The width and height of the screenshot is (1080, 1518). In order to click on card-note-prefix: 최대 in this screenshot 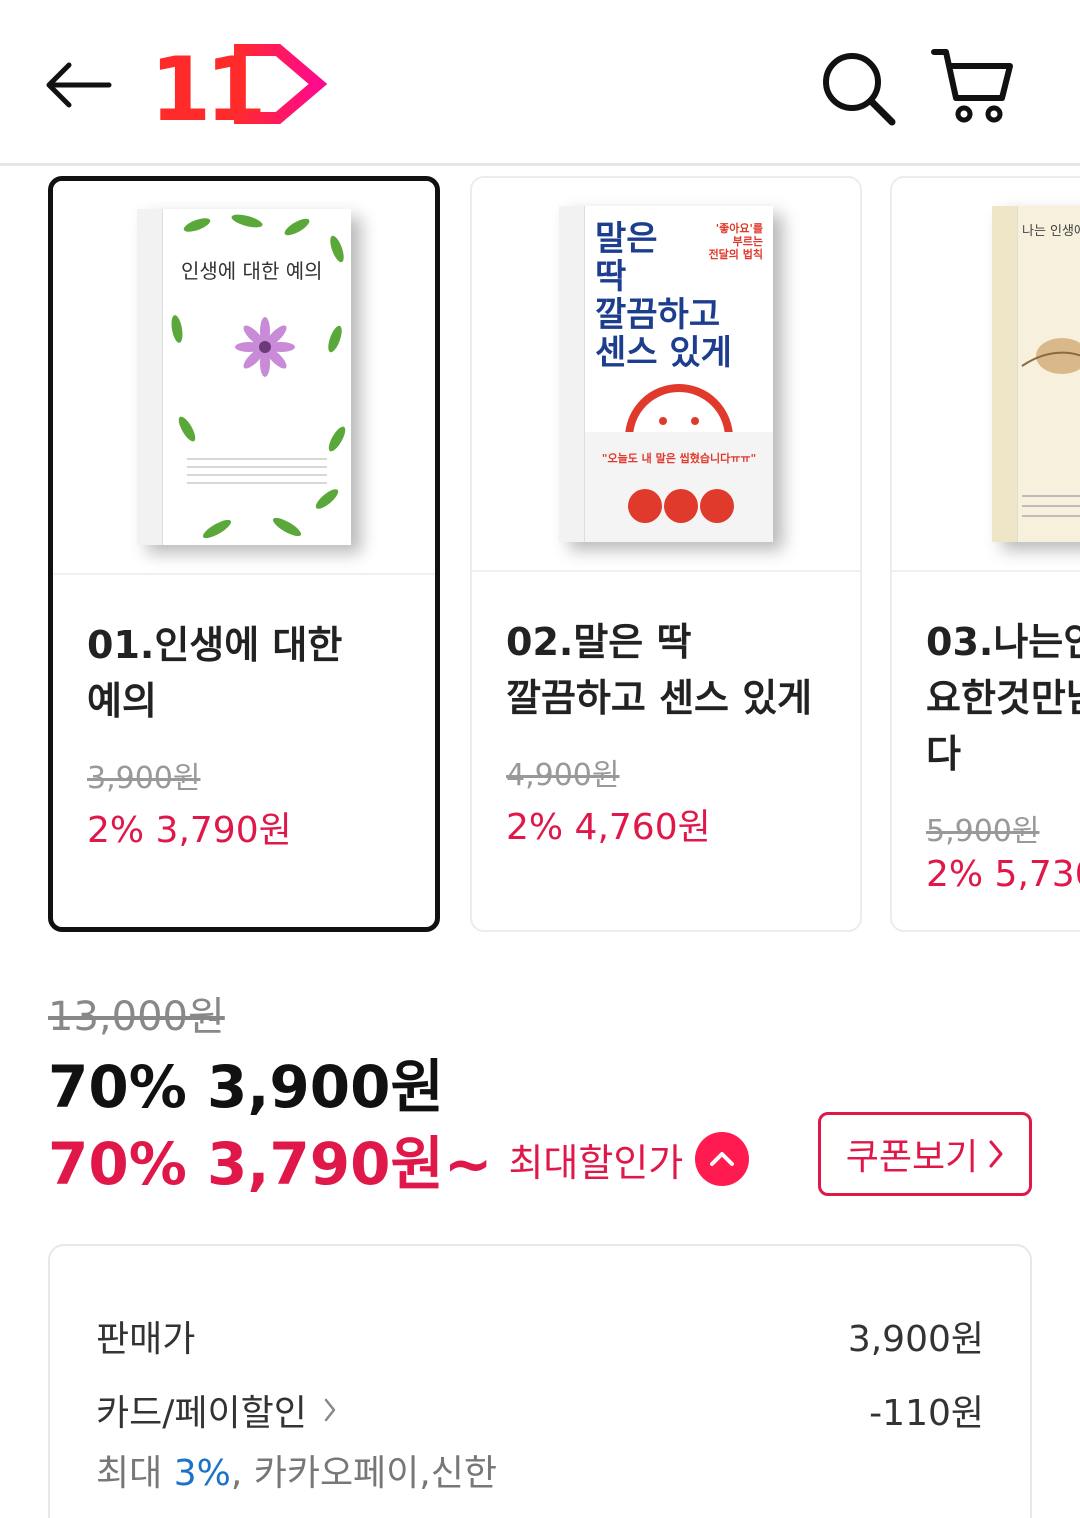, I will do `click(135, 1473)`.